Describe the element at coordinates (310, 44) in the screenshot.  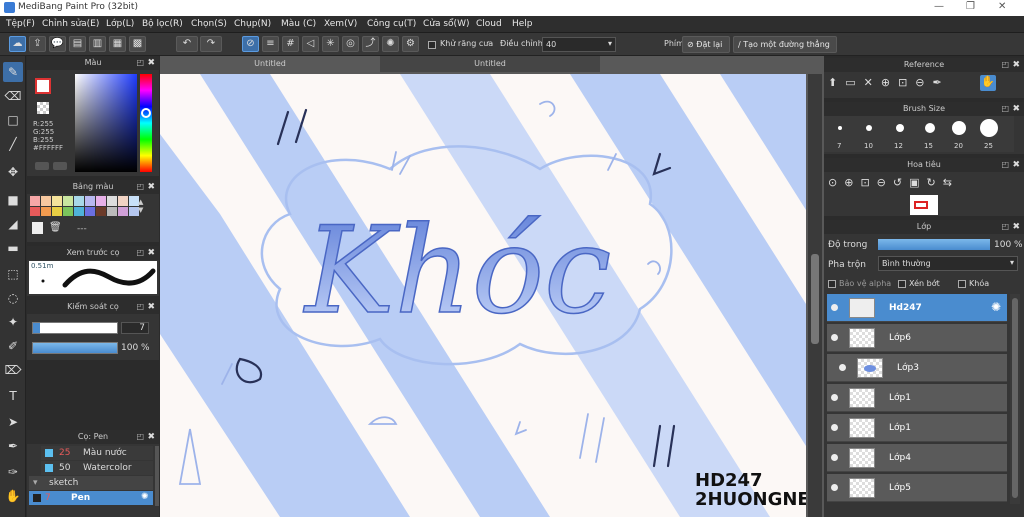
I see `snap-perspective-icon: ◁` at that location.